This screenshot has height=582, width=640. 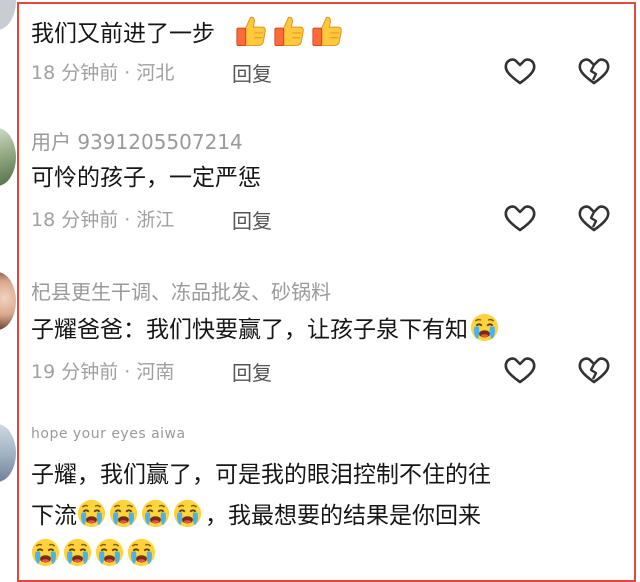 What do you see at coordinates (256, 515) in the screenshot?
I see `comment-text-line-2: 下流 ，我最想要的结果是你回来` at bounding box center [256, 515].